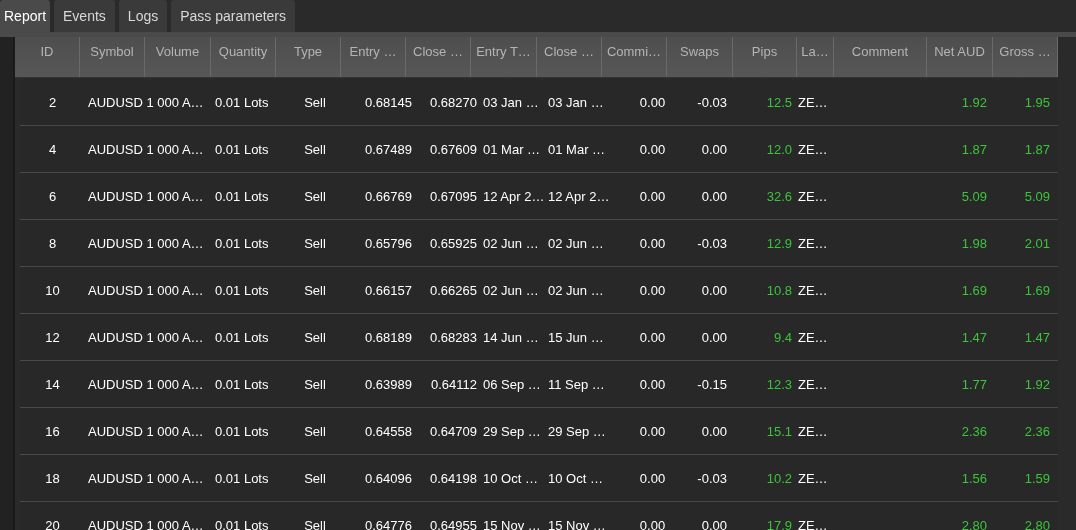 This screenshot has height=530, width=1076. Describe the element at coordinates (388, 478) in the screenshot. I see `table-cell-text: 0.64096` at that location.